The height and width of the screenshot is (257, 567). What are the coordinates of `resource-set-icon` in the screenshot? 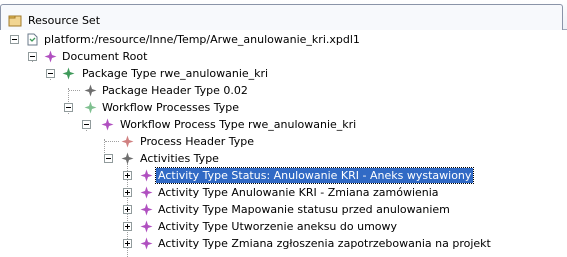 It's located at (15, 21).